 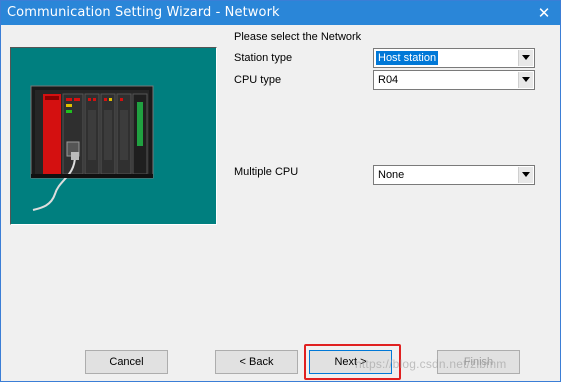 I want to click on station-type-value: Host station, so click(x=407, y=58).